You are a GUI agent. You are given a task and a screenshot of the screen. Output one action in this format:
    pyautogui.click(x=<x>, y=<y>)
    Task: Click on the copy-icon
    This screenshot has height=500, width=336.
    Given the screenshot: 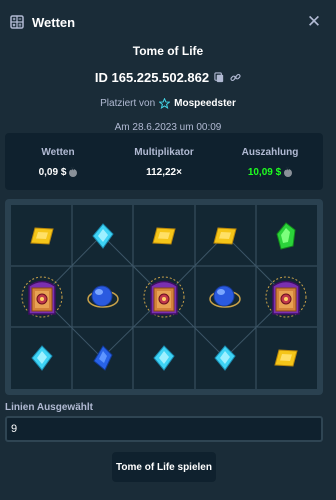 What is the action you would take?
    pyautogui.click(x=219, y=77)
    